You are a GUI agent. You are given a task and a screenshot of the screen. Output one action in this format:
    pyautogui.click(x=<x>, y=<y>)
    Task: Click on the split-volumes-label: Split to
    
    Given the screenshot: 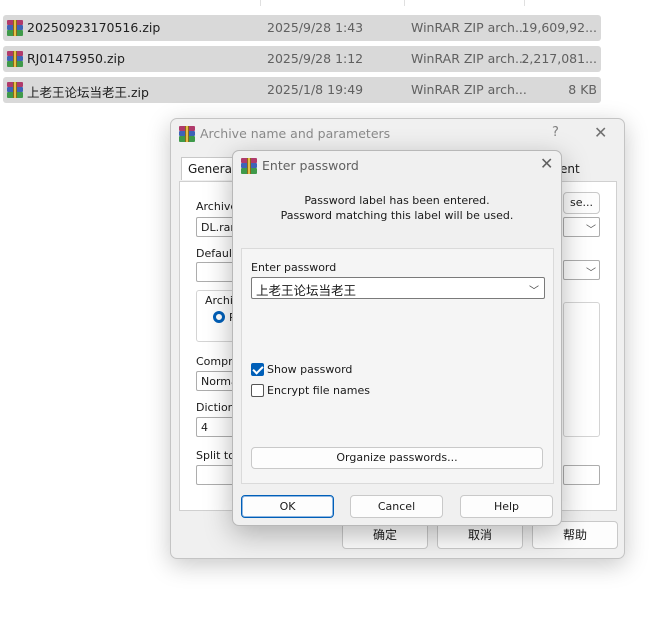 What is the action you would take?
    pyautogui.click(x=215, y=455)
    